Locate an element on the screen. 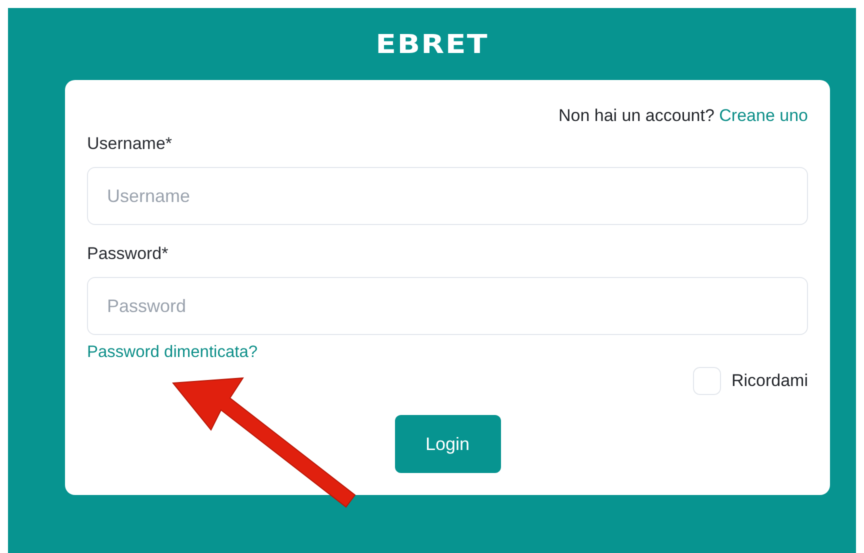 The image size is (864, 553). signup-link: Creane uno is located at coordinates (763, 115).